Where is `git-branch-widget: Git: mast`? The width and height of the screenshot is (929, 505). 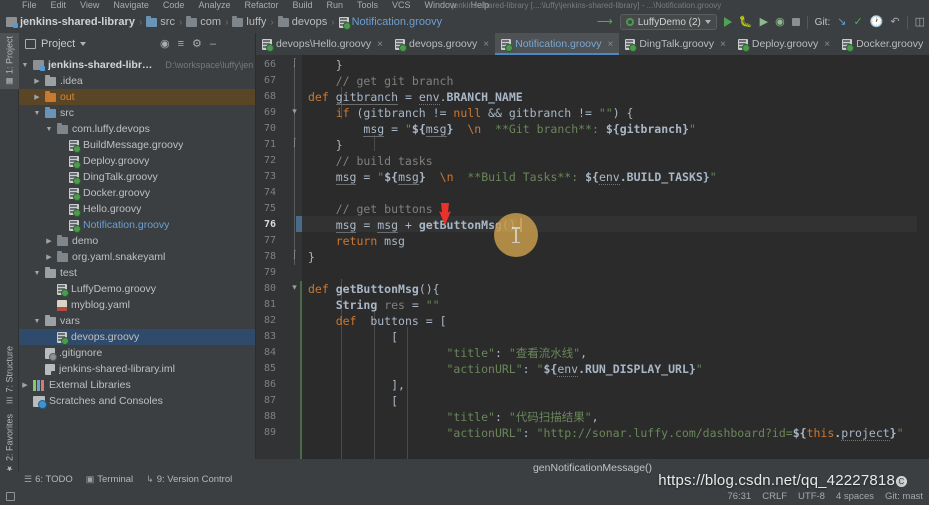 git-branch-widget: Git: mast is located at coordinates (904, 496).